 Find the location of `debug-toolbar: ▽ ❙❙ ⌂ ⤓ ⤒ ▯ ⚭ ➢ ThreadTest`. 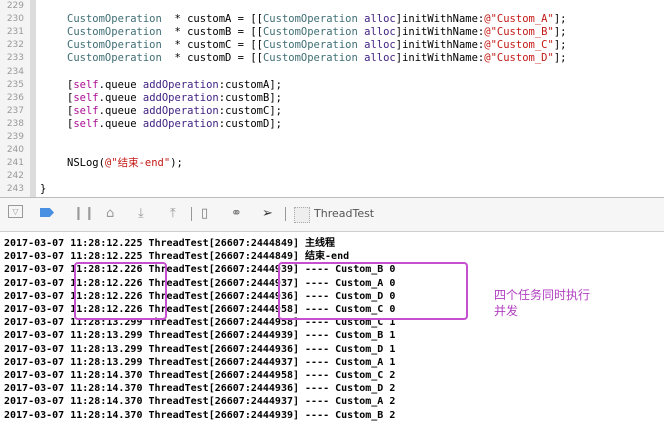

debug-toolbar: ▽ ❙❙ ⌂ ⤓ ⤒ ▯ ⚭ ➢ ThreadTest is located at coordinates (332, 214).